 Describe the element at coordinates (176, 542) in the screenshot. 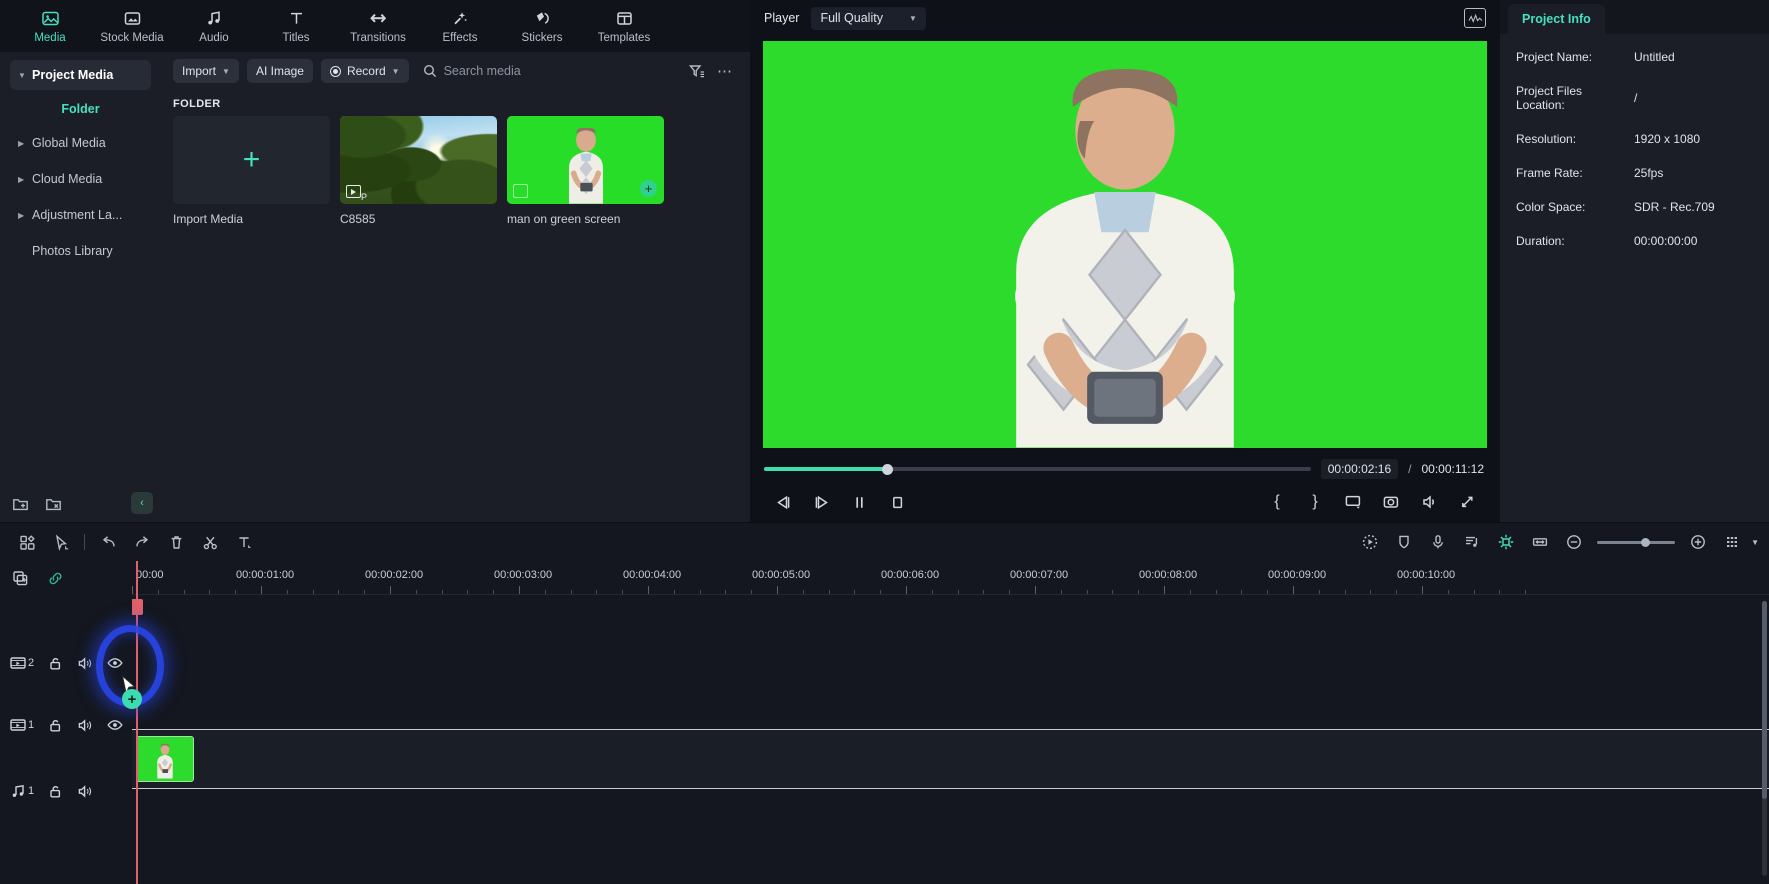

I see `trash-icon` at that location.